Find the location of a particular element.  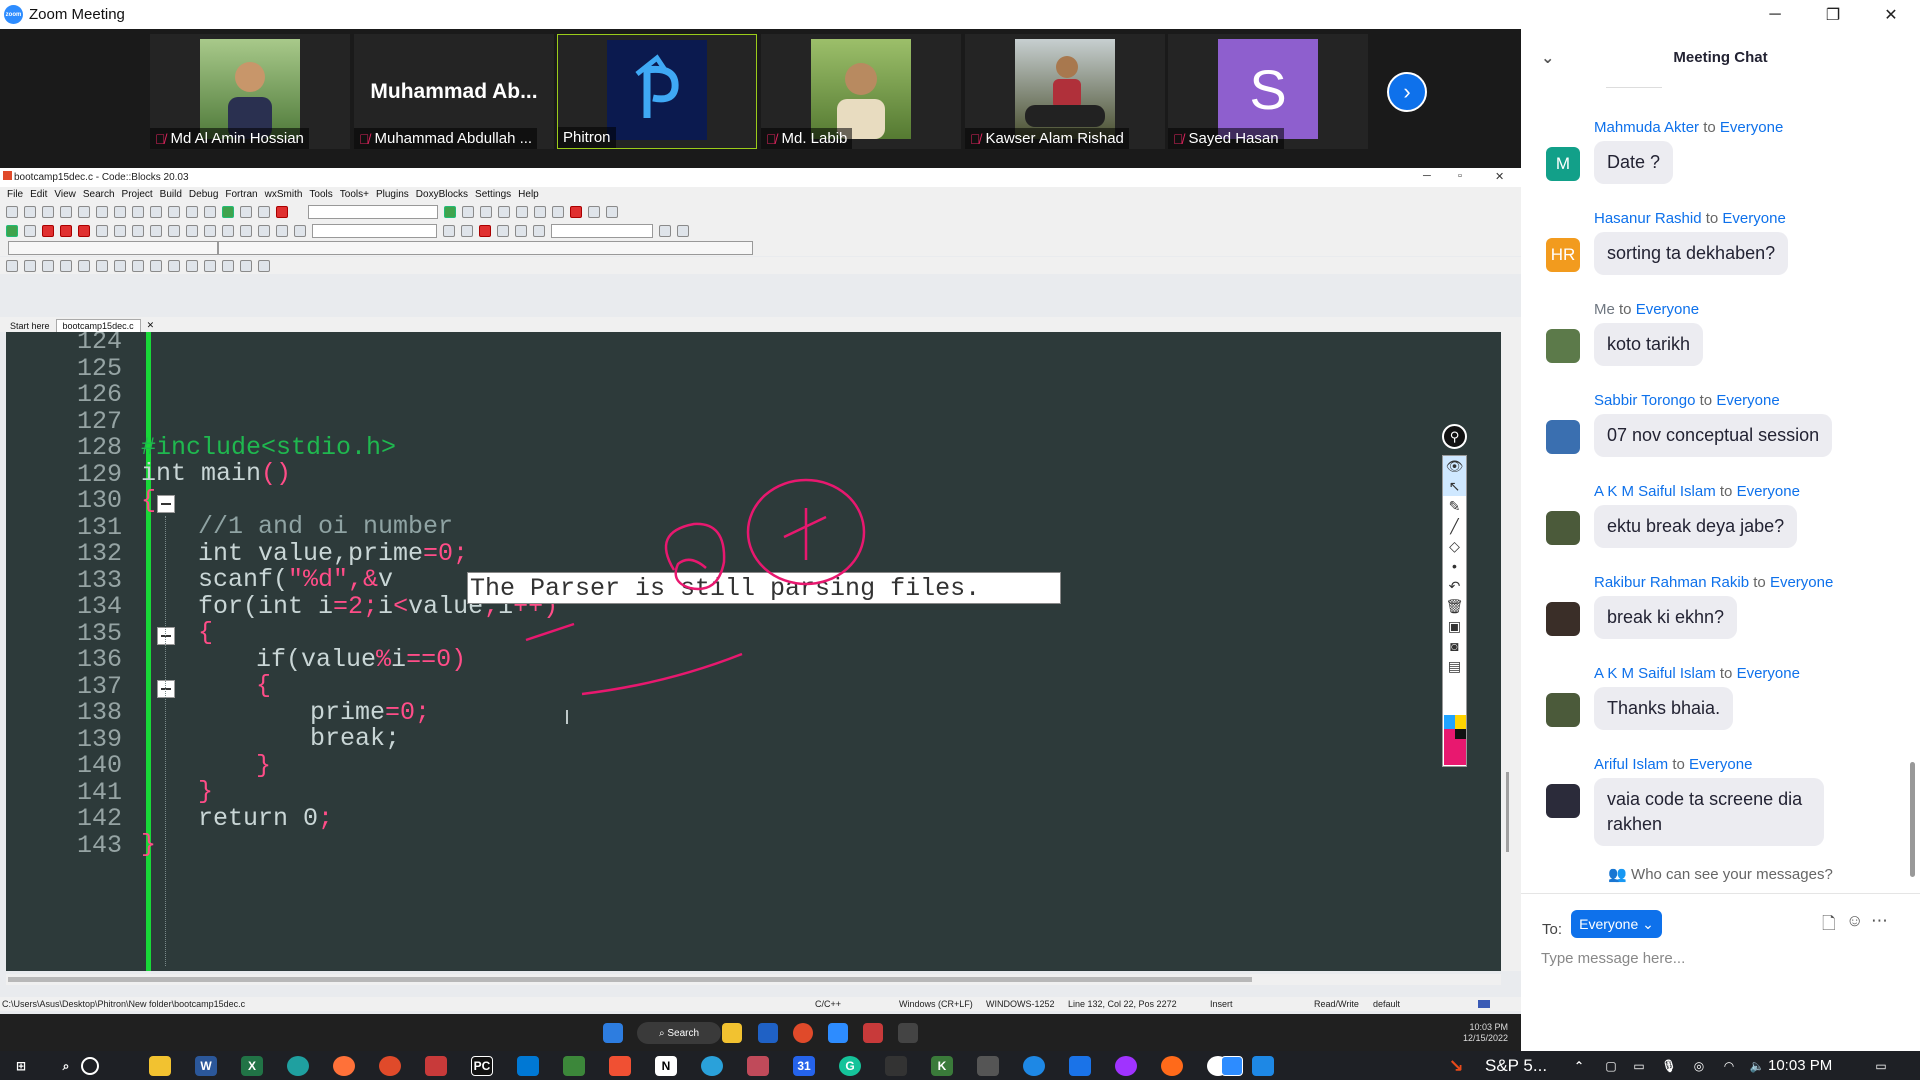

stop-icon is located at coordinates (300, 230).